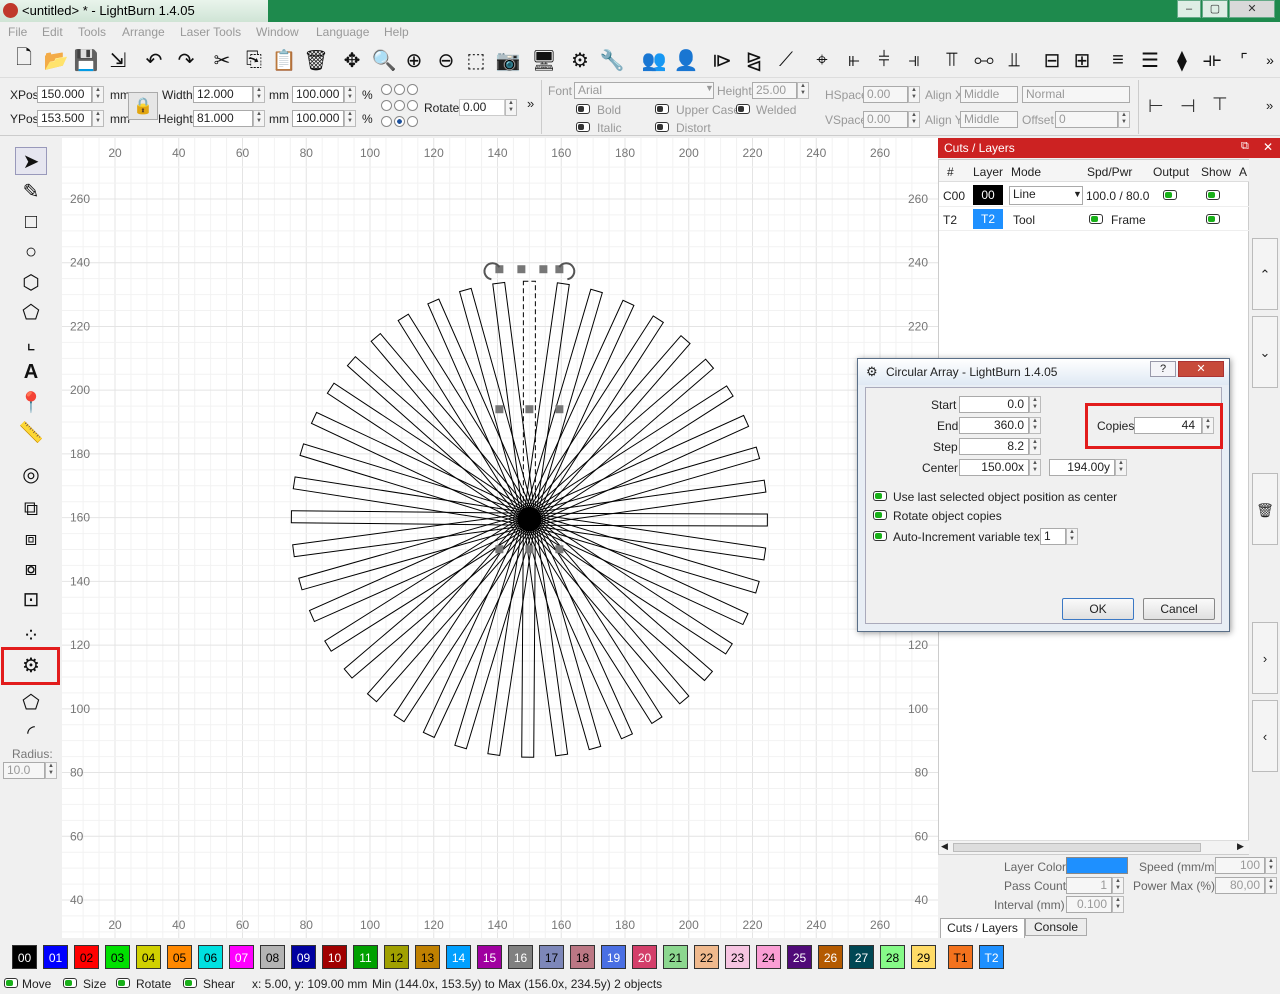  What do you see at coordinates (885, 119) in the screenshot?
I see `vspace-field: 0.00` at bounding box center [885, 119].